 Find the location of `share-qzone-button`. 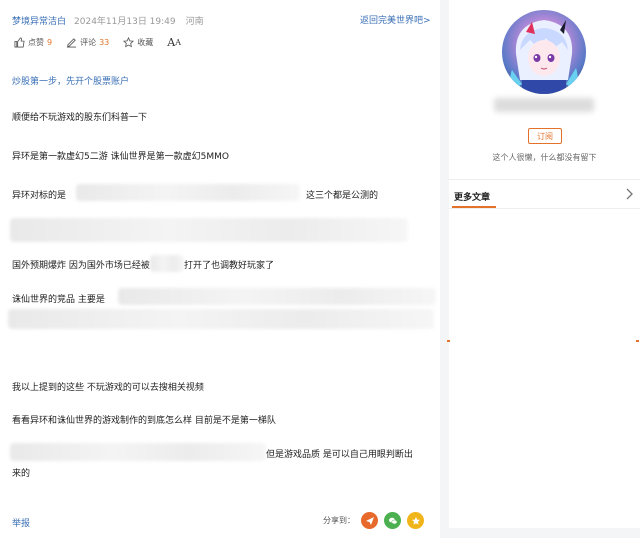

share-qzone-button is located at coordinates (415, 520).